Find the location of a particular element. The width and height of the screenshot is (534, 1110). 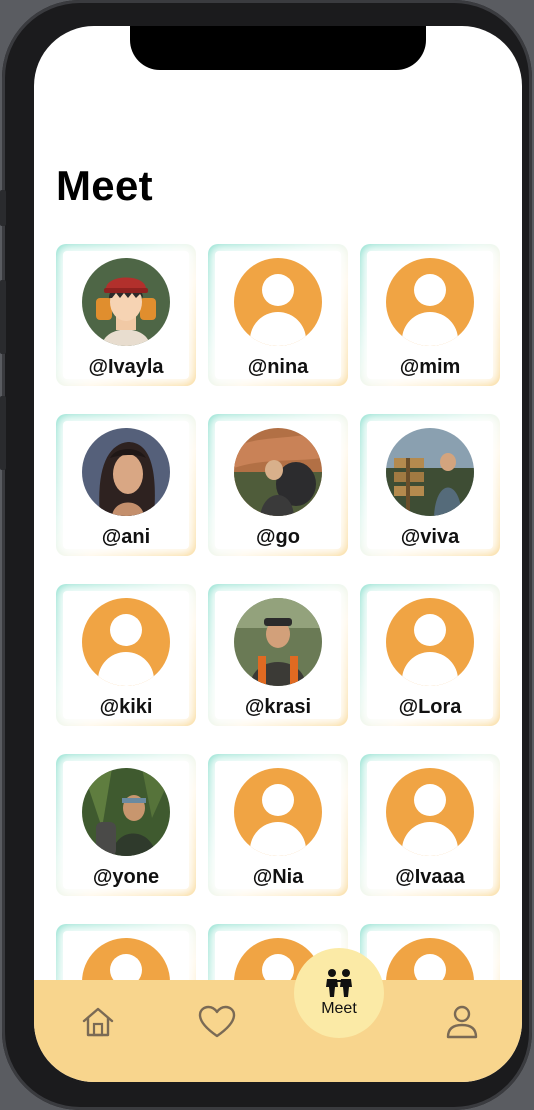

user-handle: @yone is located at coordinates (126, 877).